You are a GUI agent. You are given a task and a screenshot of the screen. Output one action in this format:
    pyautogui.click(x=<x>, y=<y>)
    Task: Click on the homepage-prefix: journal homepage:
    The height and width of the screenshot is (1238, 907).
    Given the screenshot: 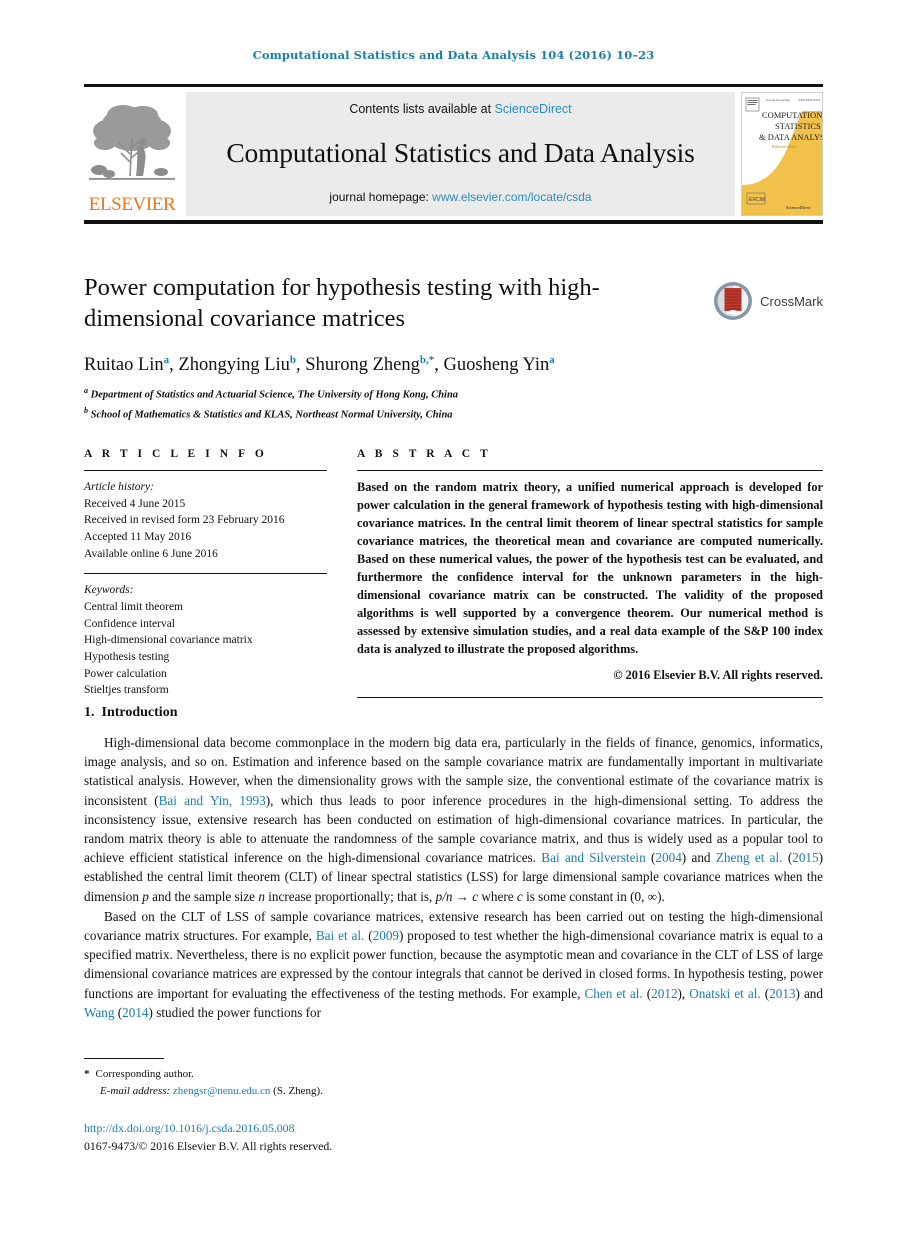 What is the action you would take?
    pyautogui.click(x=381, y=197)
    